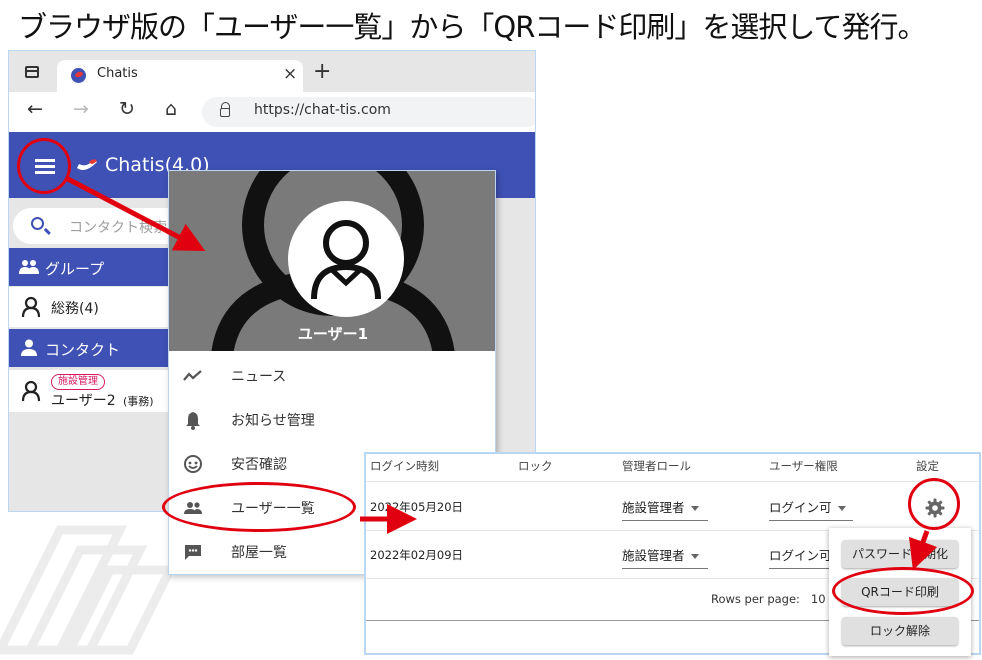 The height and width of the screenshot is (660, 982). What do you see at coordinates (135, 213) in the screenshot?
I see `arrow-to-drawer` at bounding box center [135, 213].